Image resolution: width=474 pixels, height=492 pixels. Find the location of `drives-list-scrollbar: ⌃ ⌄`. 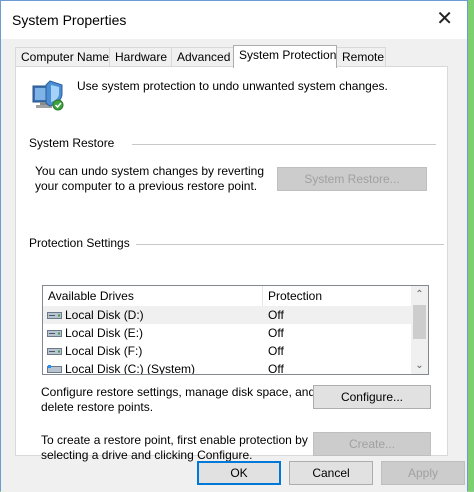

drives-list-scrollbar: ⌃ ⌄ is located at coordinates (419, 330).